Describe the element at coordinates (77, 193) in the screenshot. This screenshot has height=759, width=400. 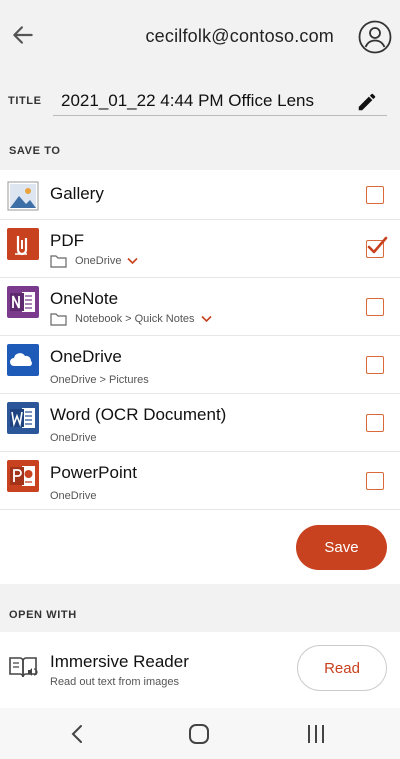
I see `item-title: Gallery` at that location.